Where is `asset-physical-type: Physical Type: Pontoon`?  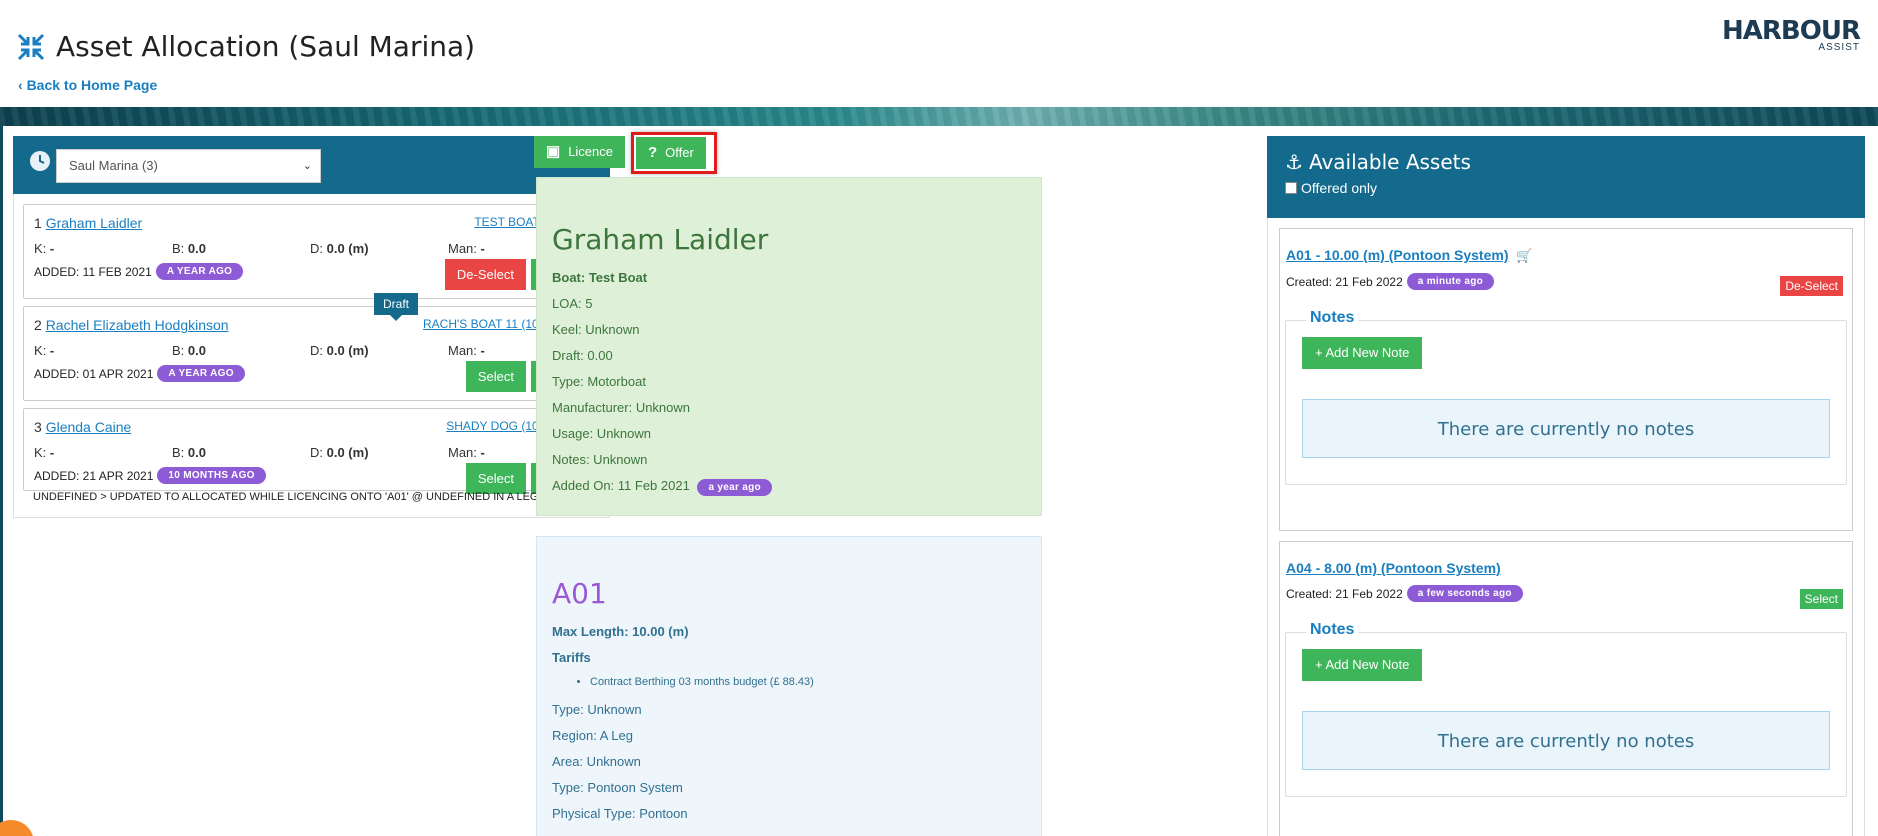
asset-physical-type: Physical Type: Pontoon is located at coordinates (620, 813).